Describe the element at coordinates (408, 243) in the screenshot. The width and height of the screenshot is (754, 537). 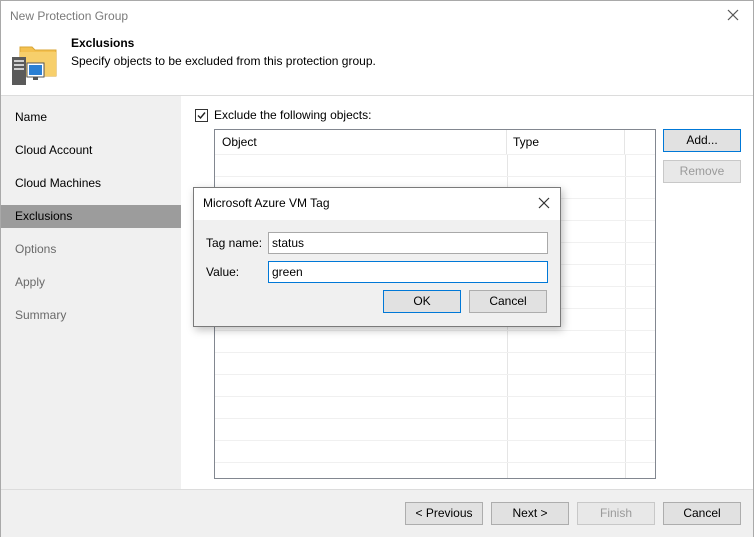
I see `tag-name-input` at that location.